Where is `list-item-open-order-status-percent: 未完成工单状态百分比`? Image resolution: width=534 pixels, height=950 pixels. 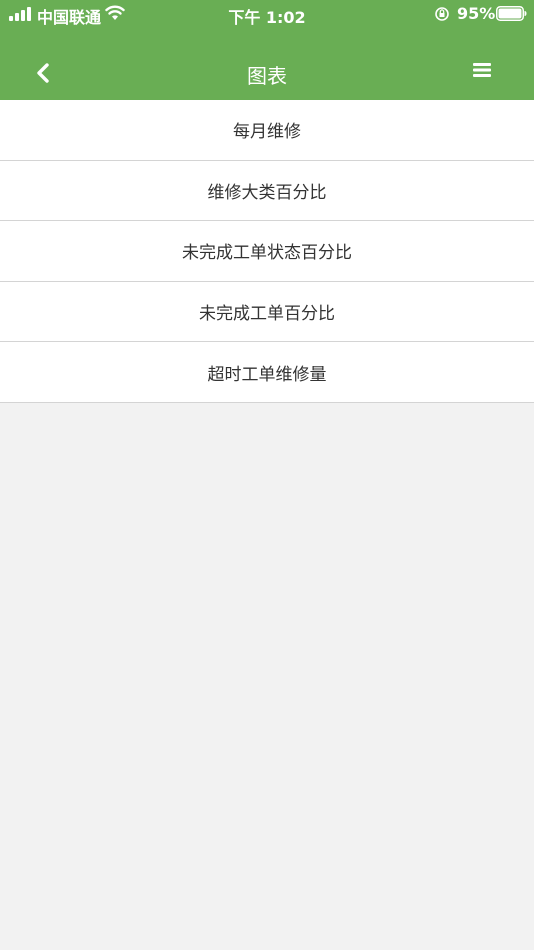
list-item-open-order-status-percent: 未完成工单状态百分比 is located at coordinates (267, 251).